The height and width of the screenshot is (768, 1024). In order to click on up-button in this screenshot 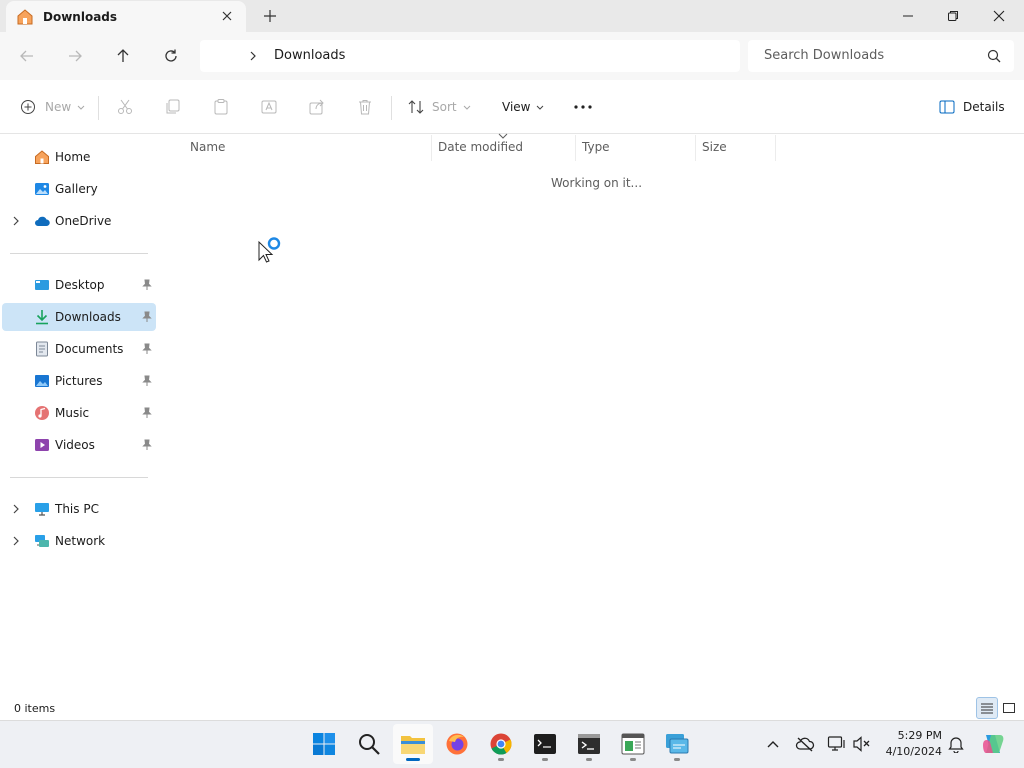, I will do `click(123, 56)`.